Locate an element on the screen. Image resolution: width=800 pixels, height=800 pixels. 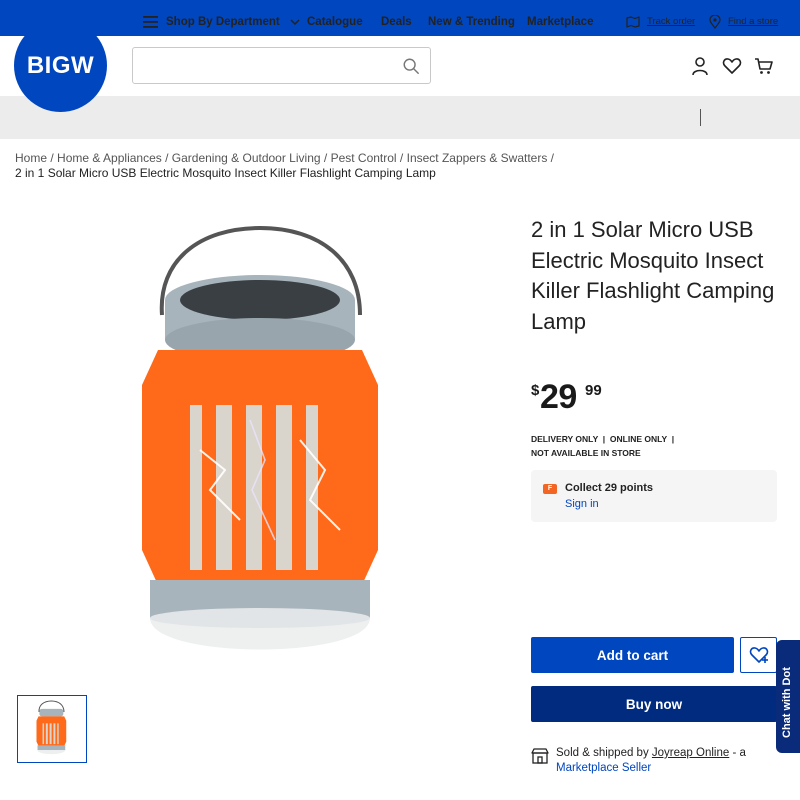
find-store-link: Find a store is located at coordinates (743, 21).